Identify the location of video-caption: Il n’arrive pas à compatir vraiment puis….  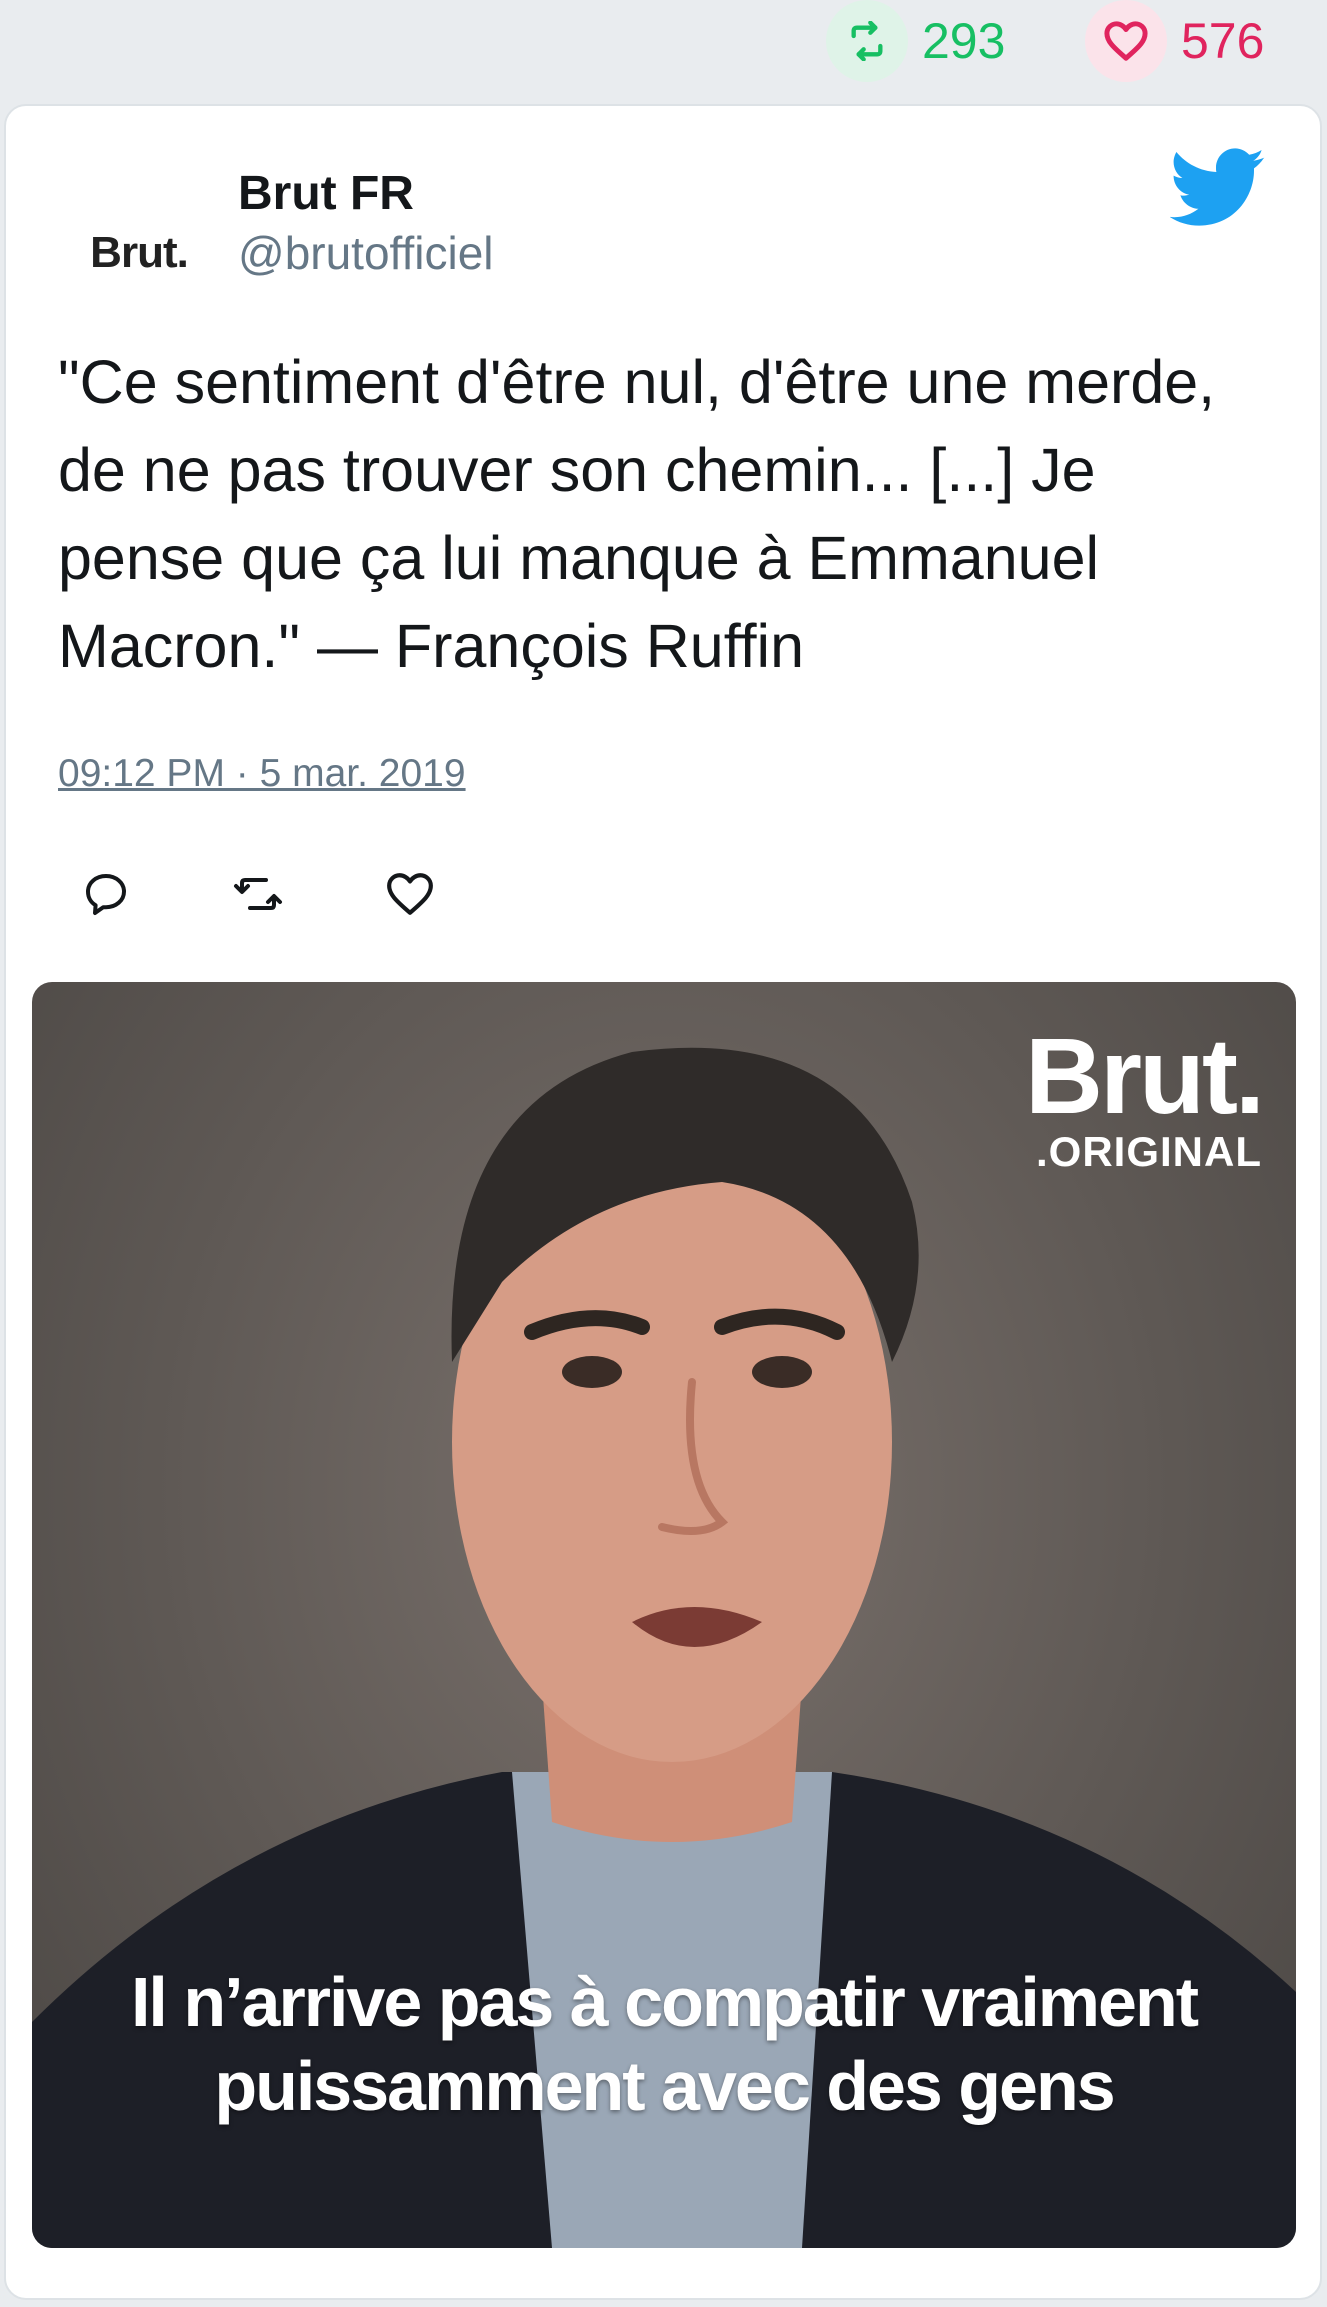
(664, 2044).